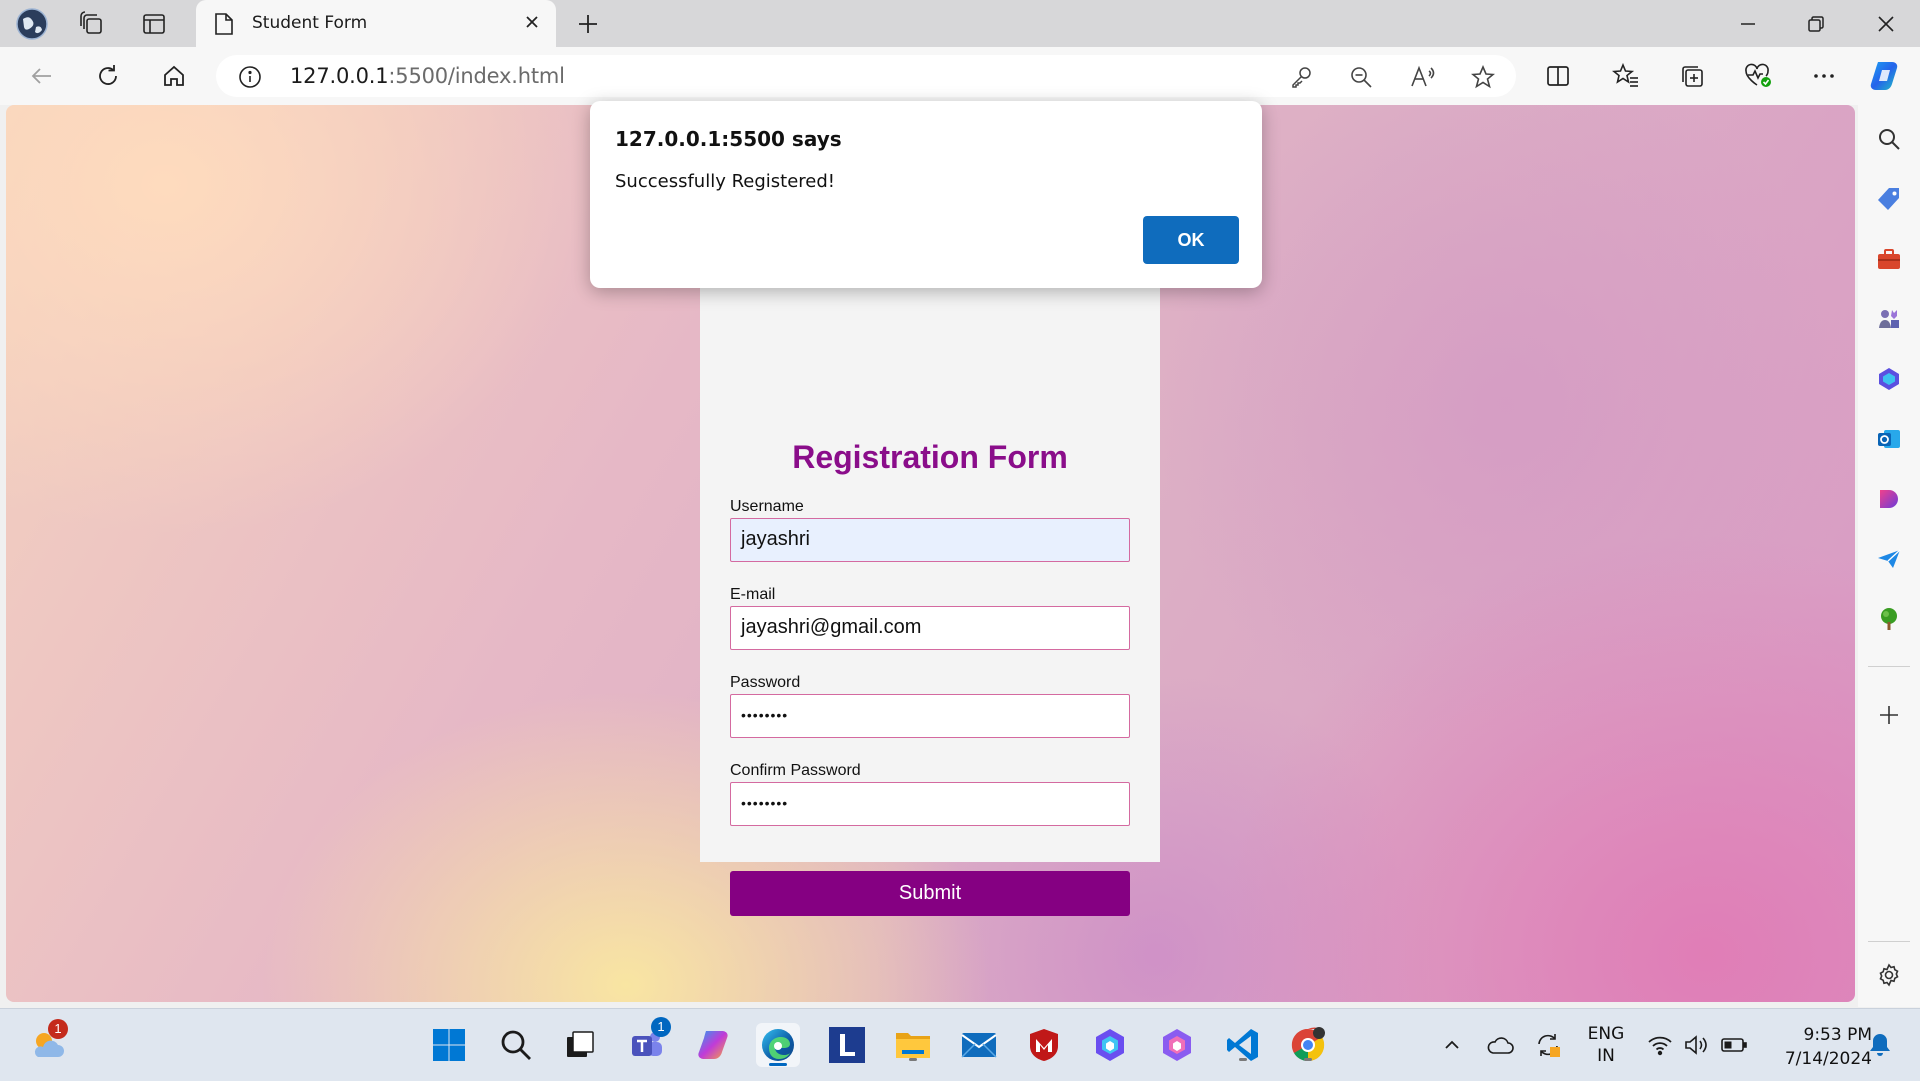  Describe the element at coordinates (1886, 76) in the screenshot. I see `copilot-icon` at that location.